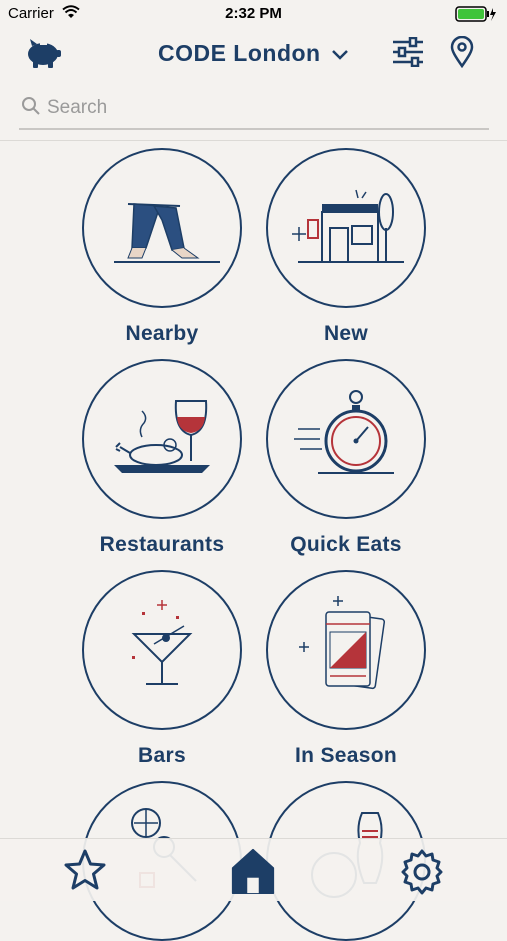 The image size is (507, 941). I want to click on gear-icon, so click(422, 871).